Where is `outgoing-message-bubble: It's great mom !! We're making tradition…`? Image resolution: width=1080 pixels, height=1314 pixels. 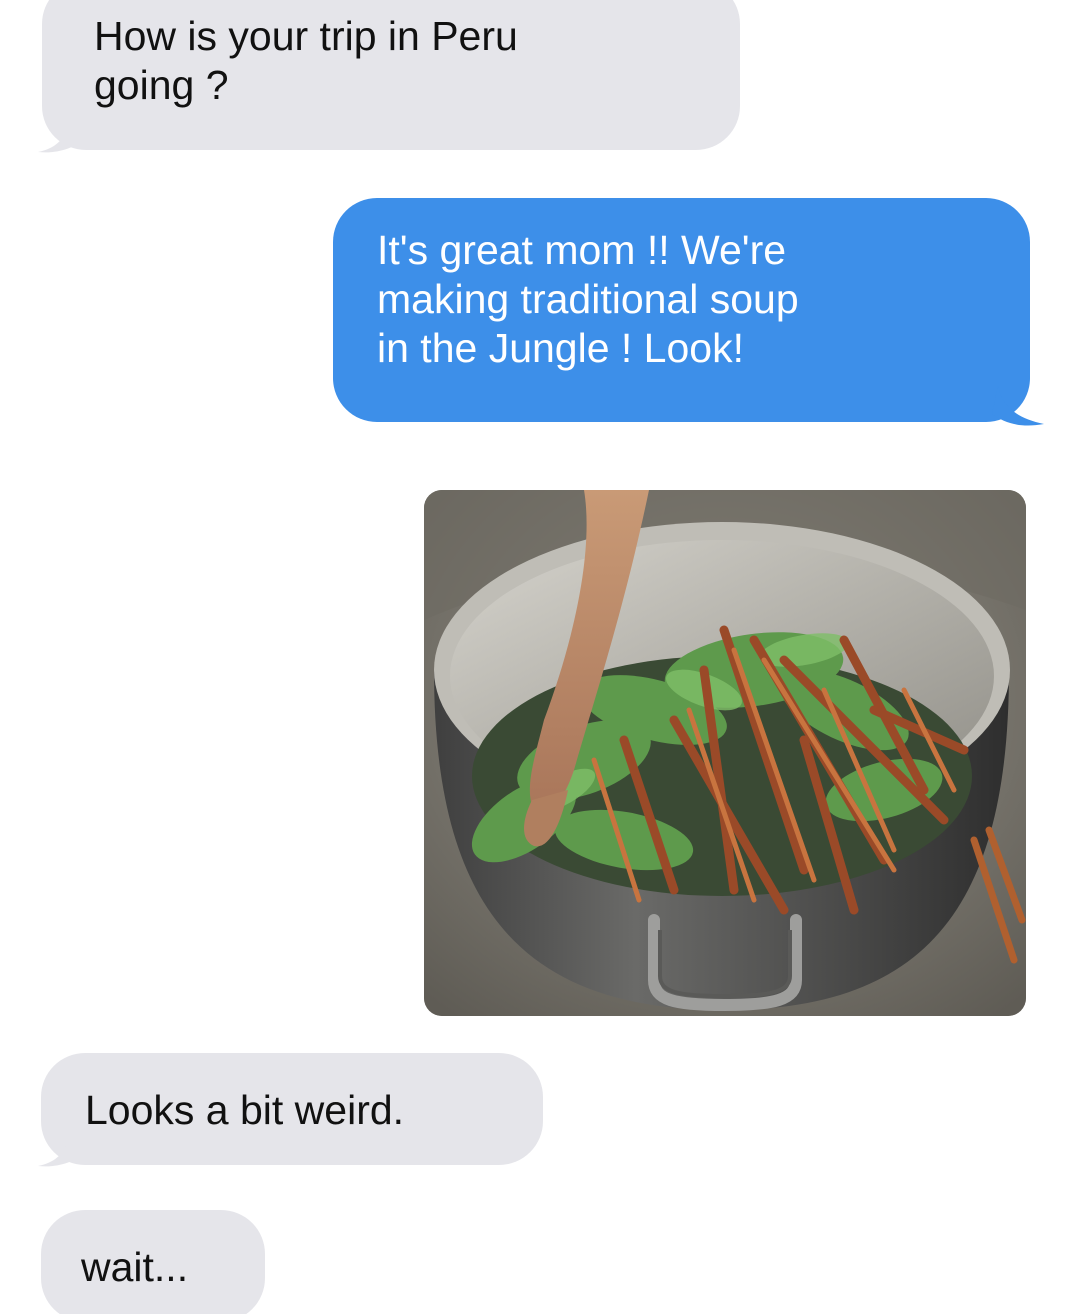
outgoing-message-bubble: It's great mom !! We're making tradition… is located at coordinates (681, 310).